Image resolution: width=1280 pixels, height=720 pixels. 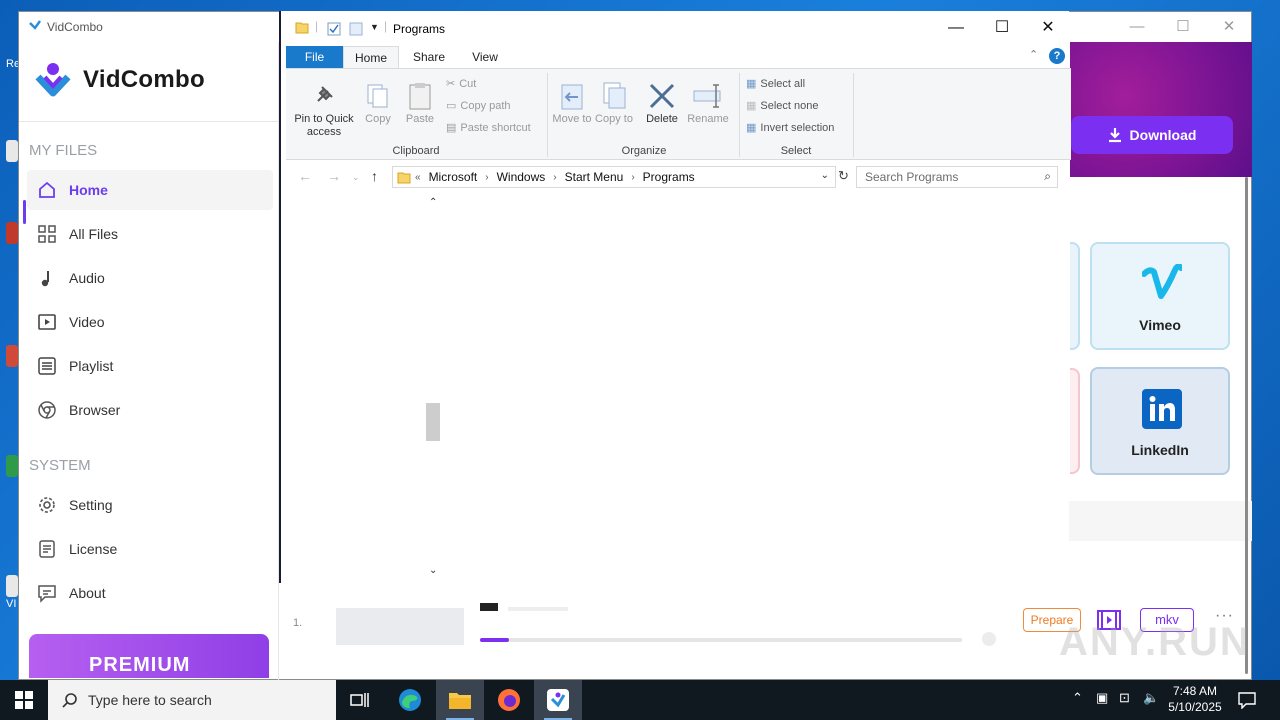 What do you see at coordinates (669, 177) in the screenshot?
I see `breadcrumb-item: Programs` at bounding box center [669, 177].